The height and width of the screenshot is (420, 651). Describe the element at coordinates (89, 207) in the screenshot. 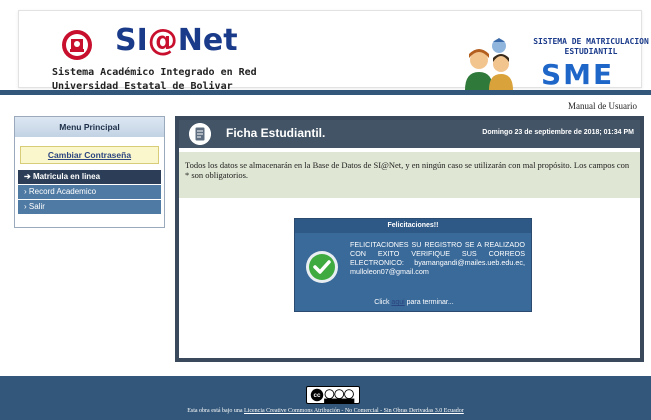

I see `menu-item-salir: › Salir` at that location.